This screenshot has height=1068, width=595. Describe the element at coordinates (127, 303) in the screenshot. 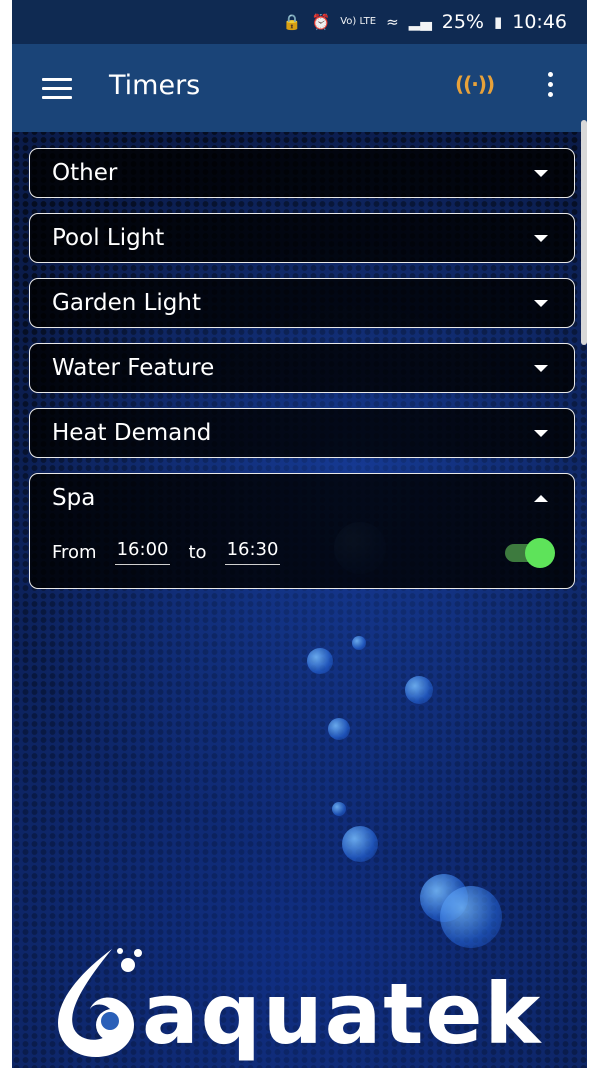

I see `timer-label: Garden Light` at that location.